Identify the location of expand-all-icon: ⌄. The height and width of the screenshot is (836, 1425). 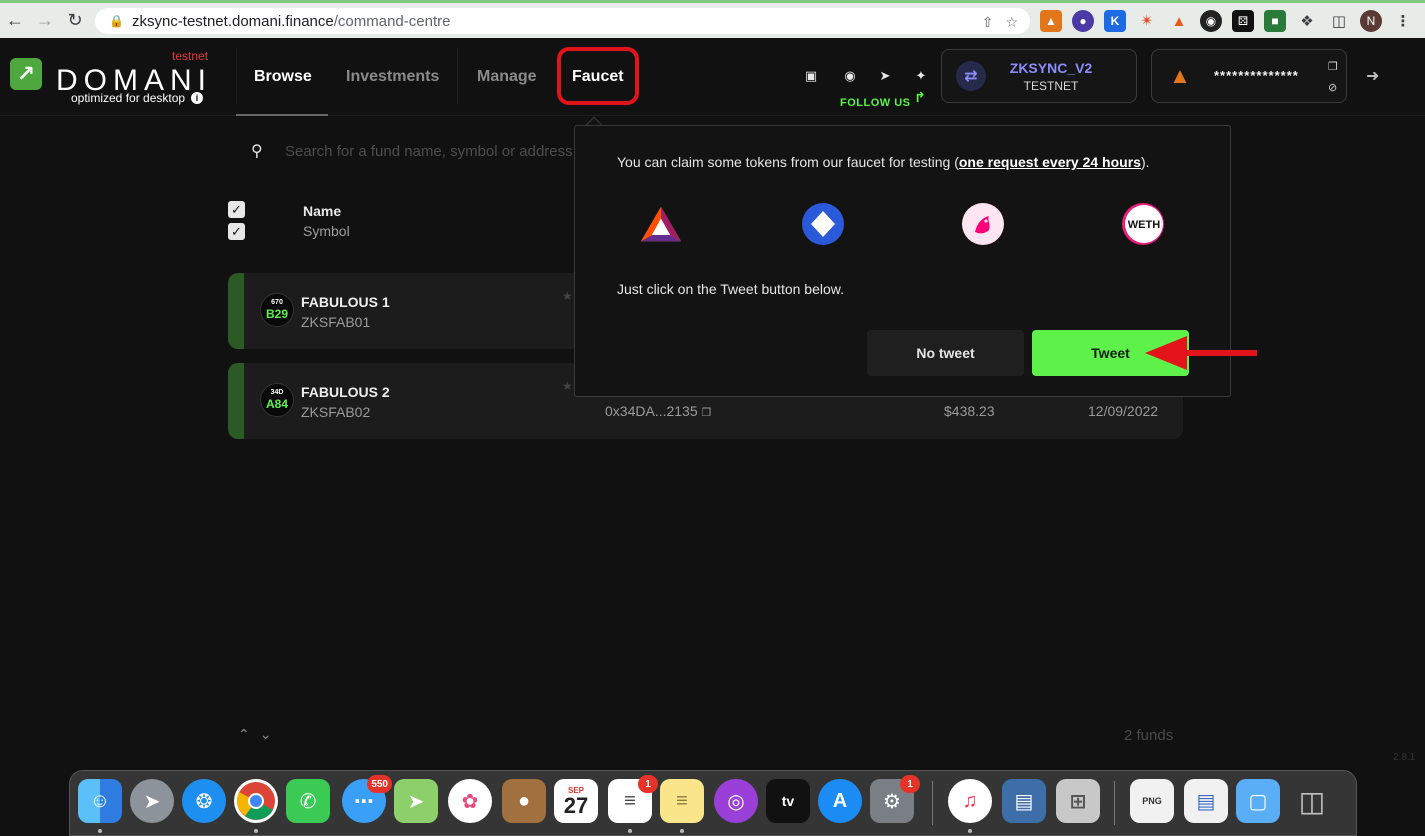
(271, 734).